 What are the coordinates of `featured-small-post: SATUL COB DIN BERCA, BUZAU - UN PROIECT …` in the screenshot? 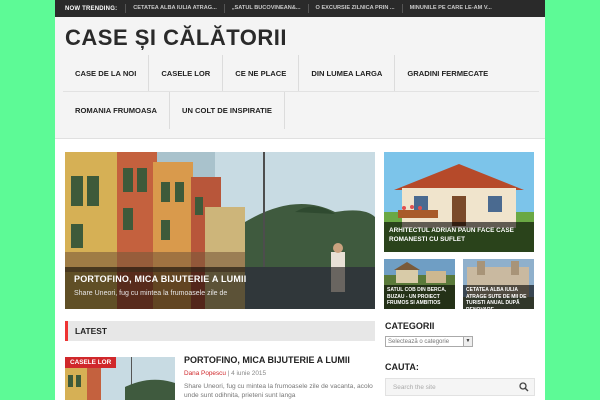 It's located at (419, 284).